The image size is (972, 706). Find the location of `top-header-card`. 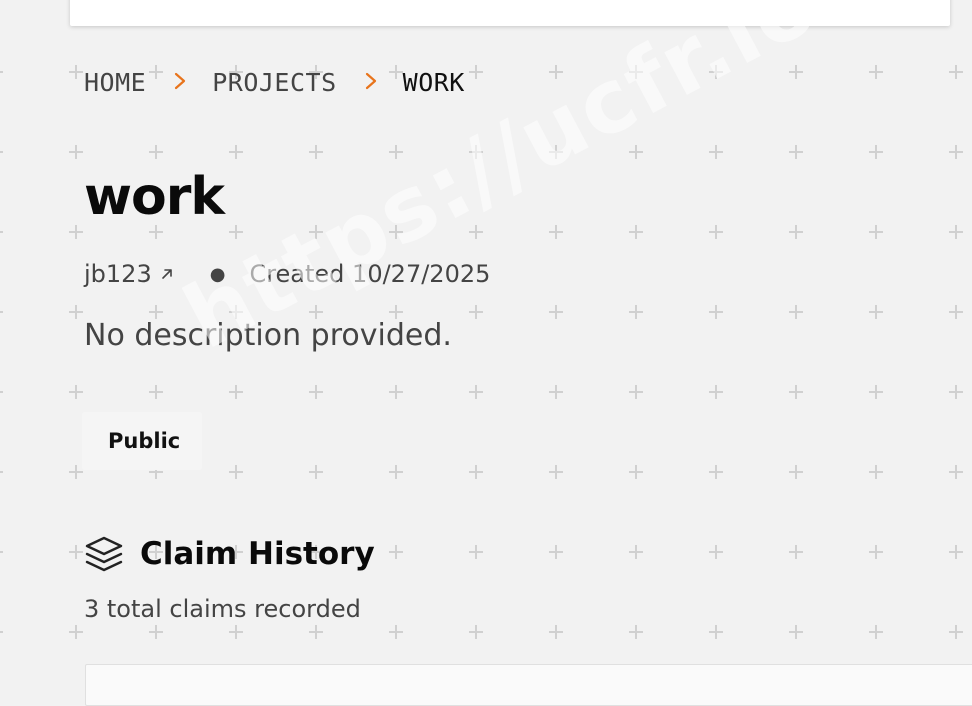

top-header-card is located at coordinates (510, 13).